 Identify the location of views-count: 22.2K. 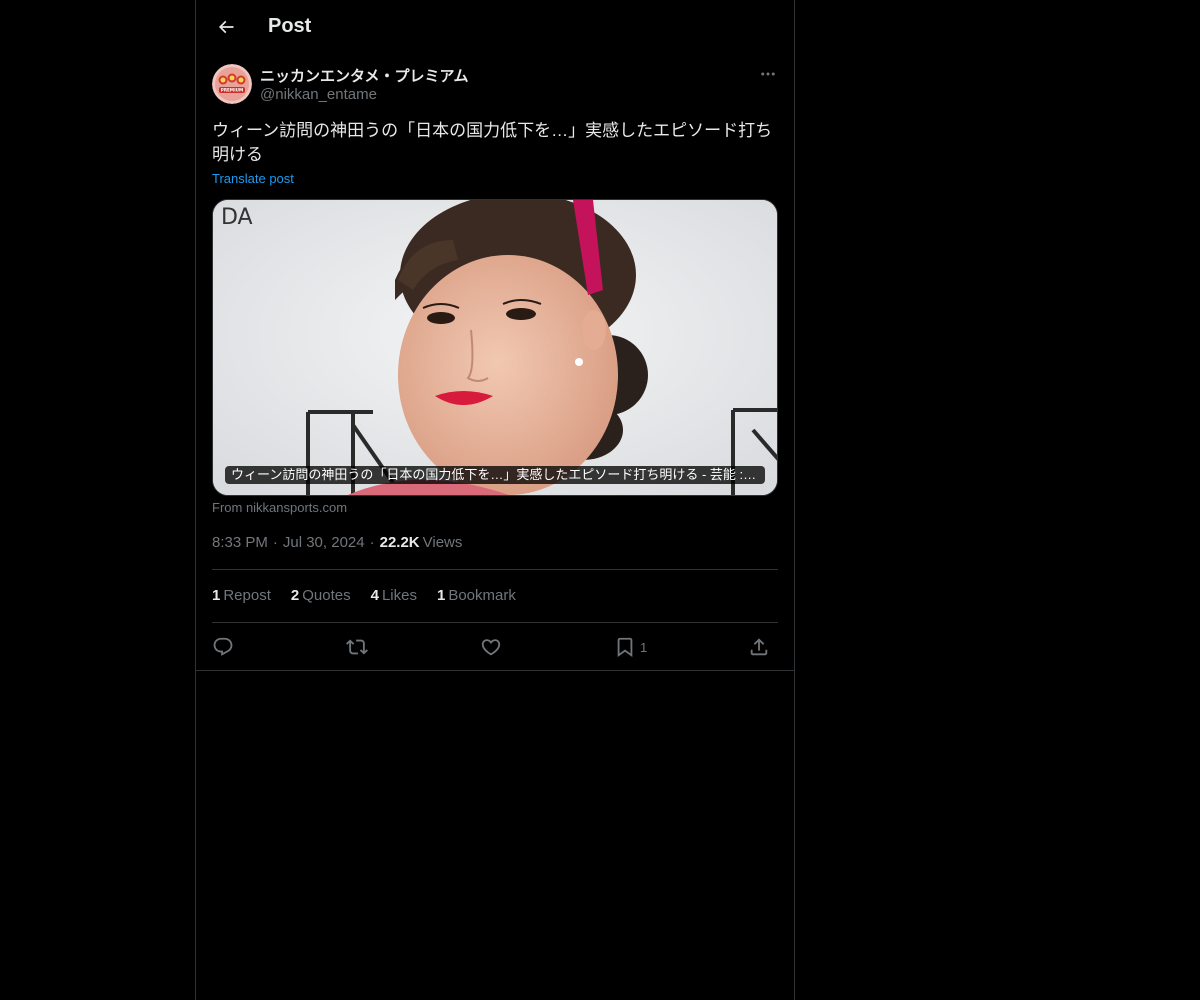
(399, 542).